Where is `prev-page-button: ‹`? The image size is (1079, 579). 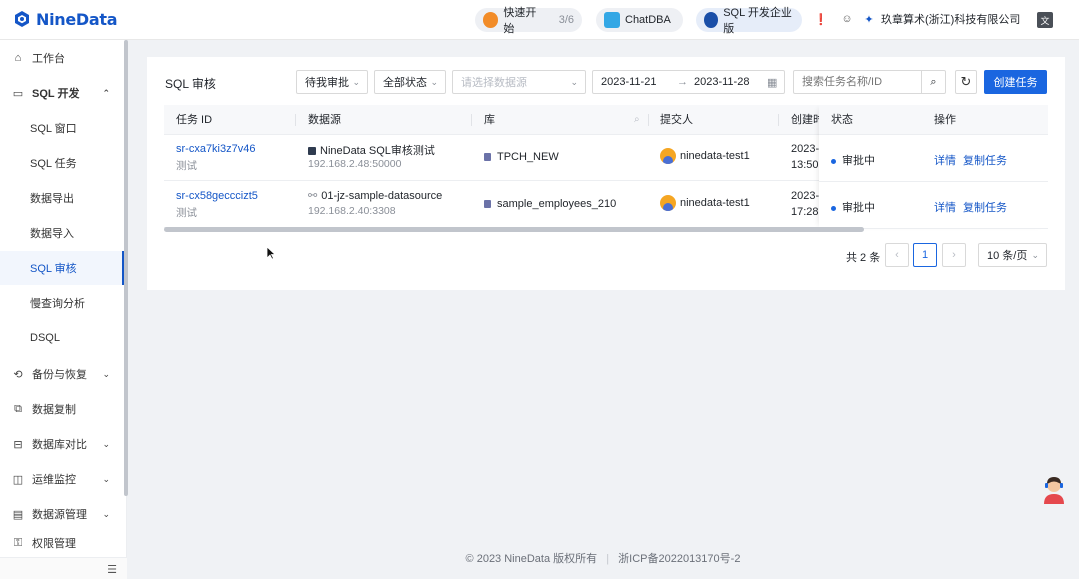 prev-page-button: ‹ is located at coordinates (897, 255).